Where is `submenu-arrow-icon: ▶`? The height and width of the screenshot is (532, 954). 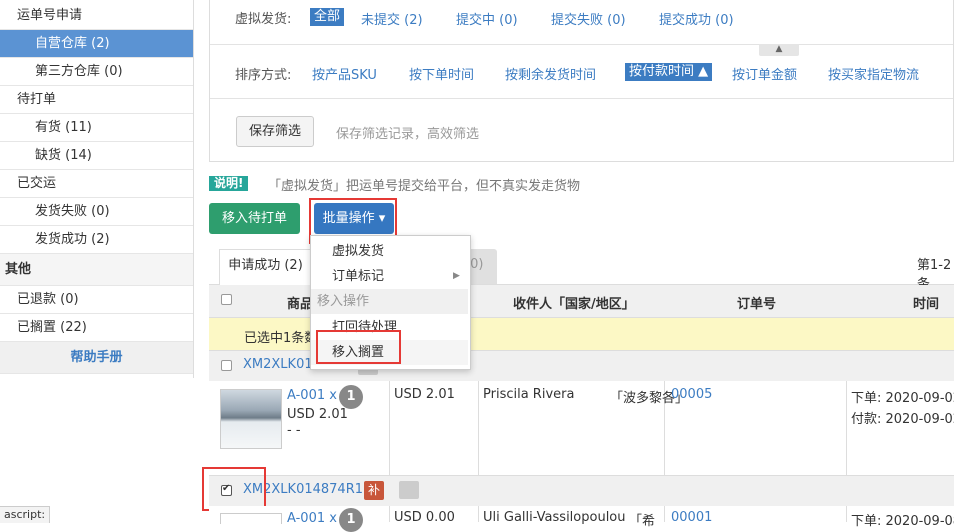 submenu-arrow-icon: ▶ is located at coordinates (456, 276).